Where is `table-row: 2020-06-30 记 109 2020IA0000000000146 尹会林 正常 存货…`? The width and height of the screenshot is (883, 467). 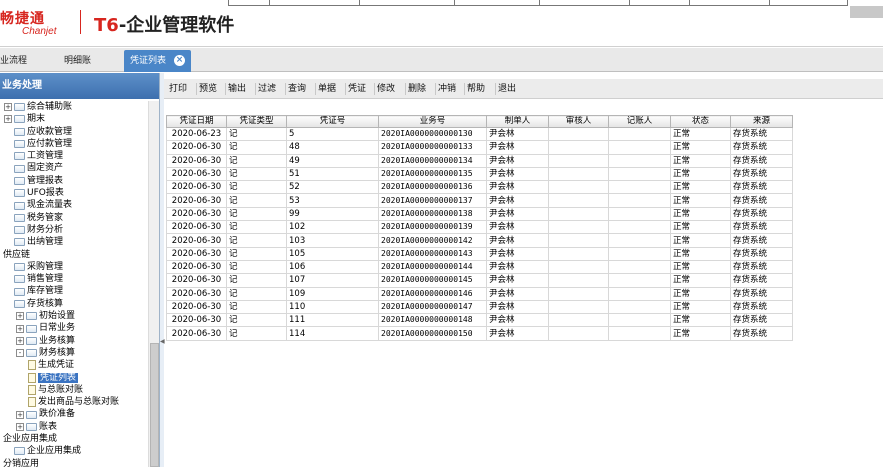 table-row: 2020-06-30 记 109 2020IA0000000000146 尹会林 正常 存货… is located at coordinates (479, 294).